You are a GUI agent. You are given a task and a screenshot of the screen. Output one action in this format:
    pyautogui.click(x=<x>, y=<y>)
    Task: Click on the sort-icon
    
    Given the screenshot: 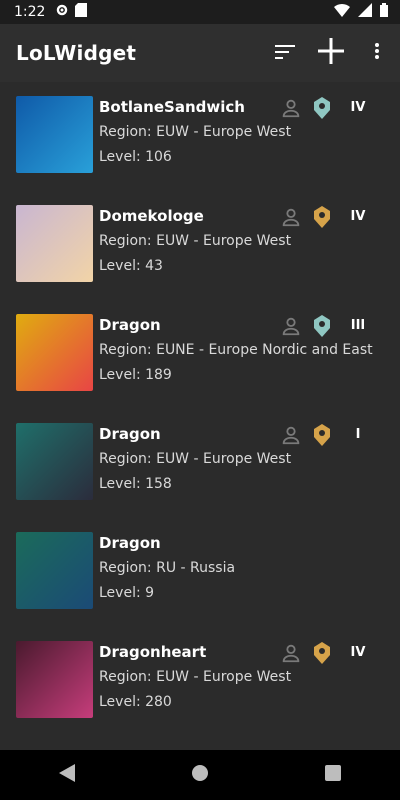 What is the action you would take?
    pyautogui.click(x=285, y=53)
    